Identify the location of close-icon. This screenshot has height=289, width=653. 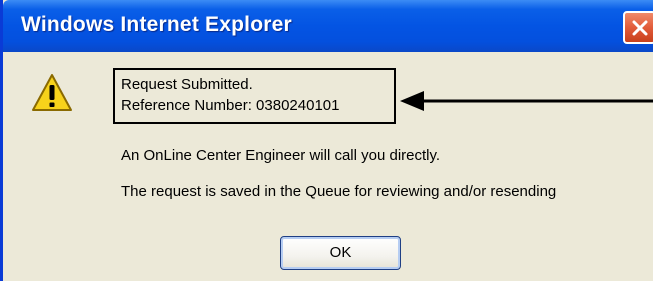
(640, 28).